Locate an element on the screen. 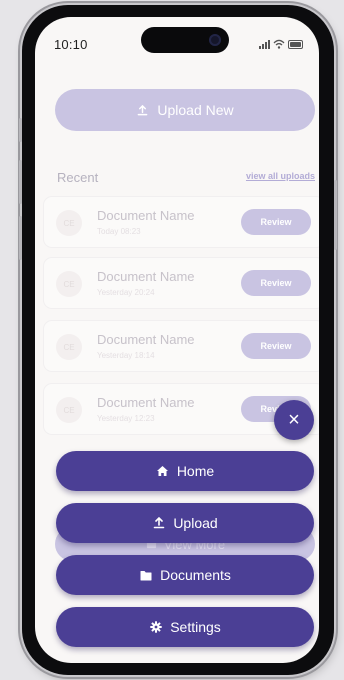 This screenshot has width=344, height=680. document-item: CE Document Name Yesterday 18:14 Review is located at coordinates (181, 346).